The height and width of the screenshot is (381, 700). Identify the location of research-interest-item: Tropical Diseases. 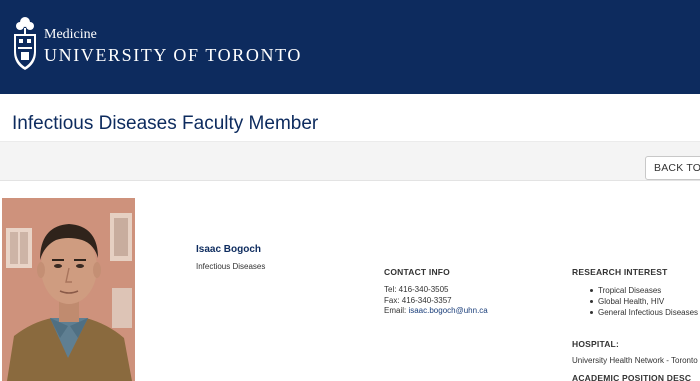
(643, 290).